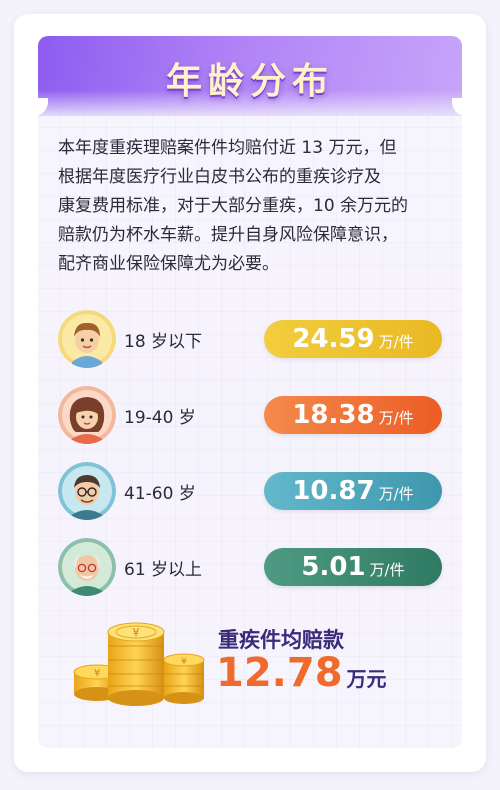 The image size is (500, 790). Describe the element at coordinates (333, 567) in the screenshot. I see `claim-value: 5.01` at that location.